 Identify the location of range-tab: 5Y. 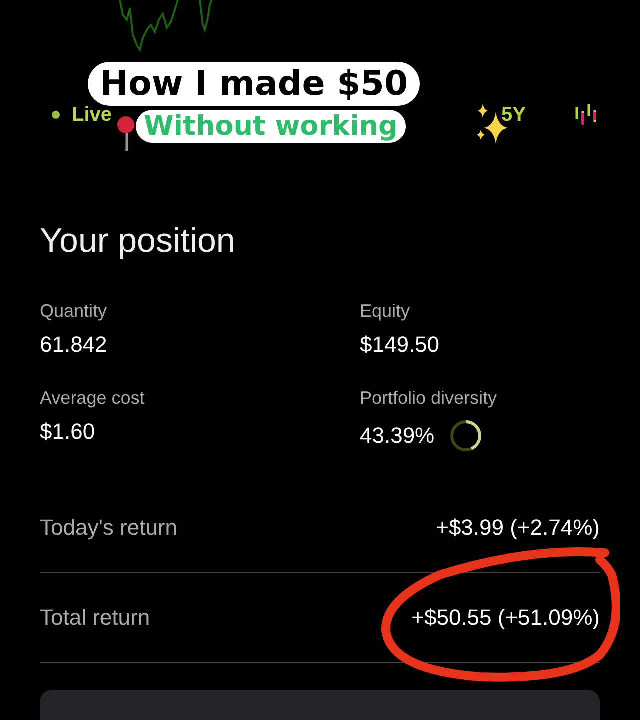
(514, 115).